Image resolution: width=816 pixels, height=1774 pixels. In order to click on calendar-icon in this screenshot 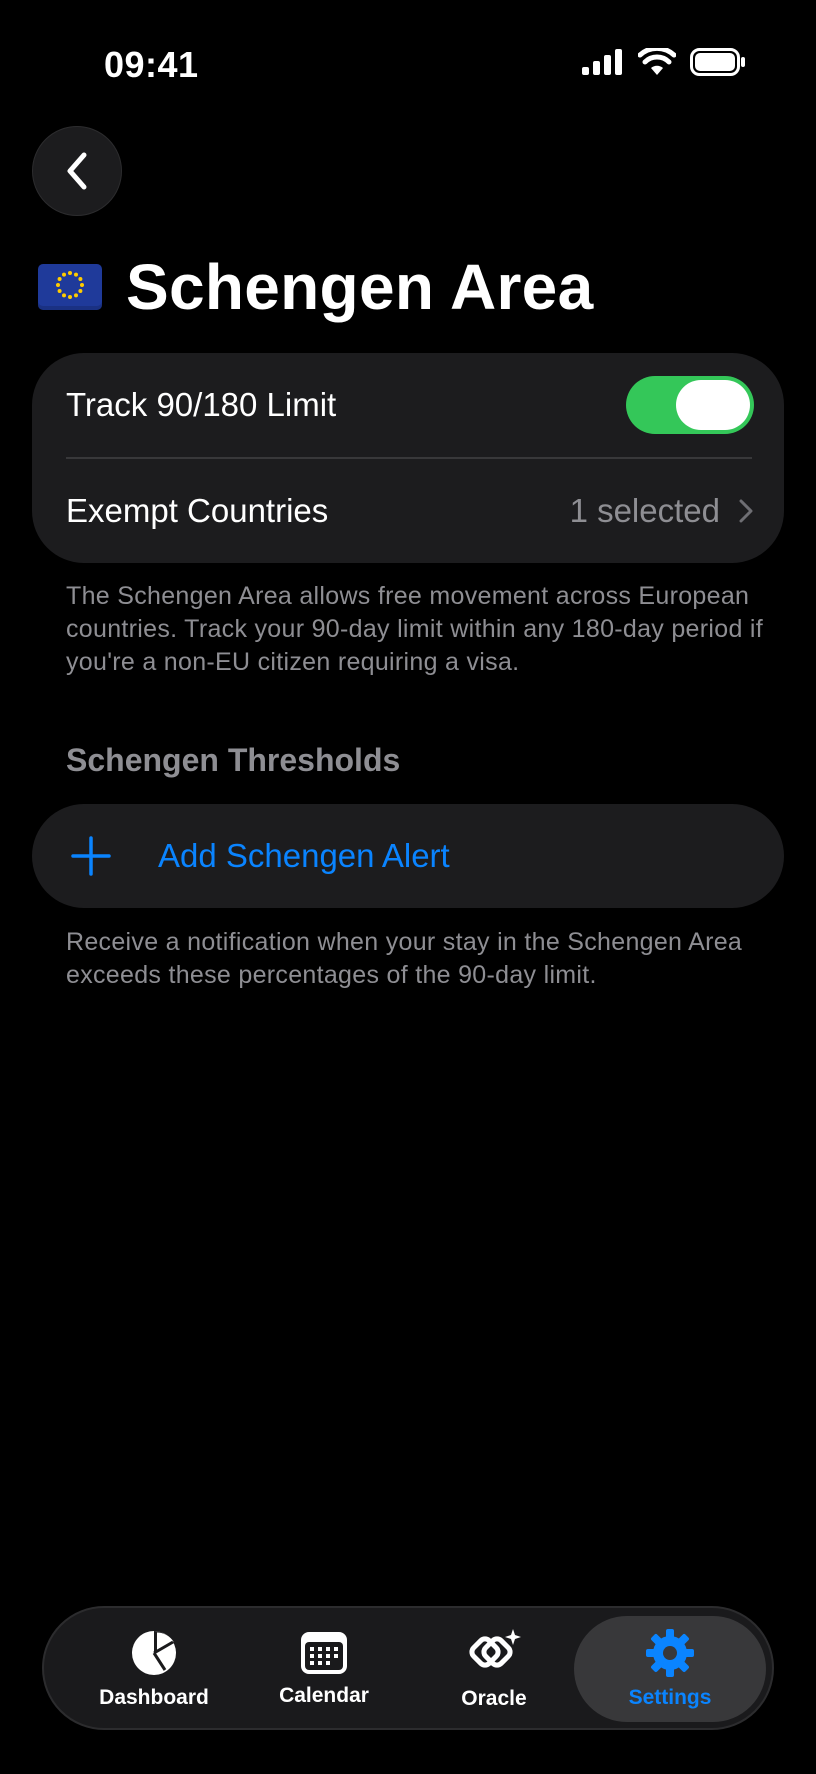, I will do `click(324, 1653)`.